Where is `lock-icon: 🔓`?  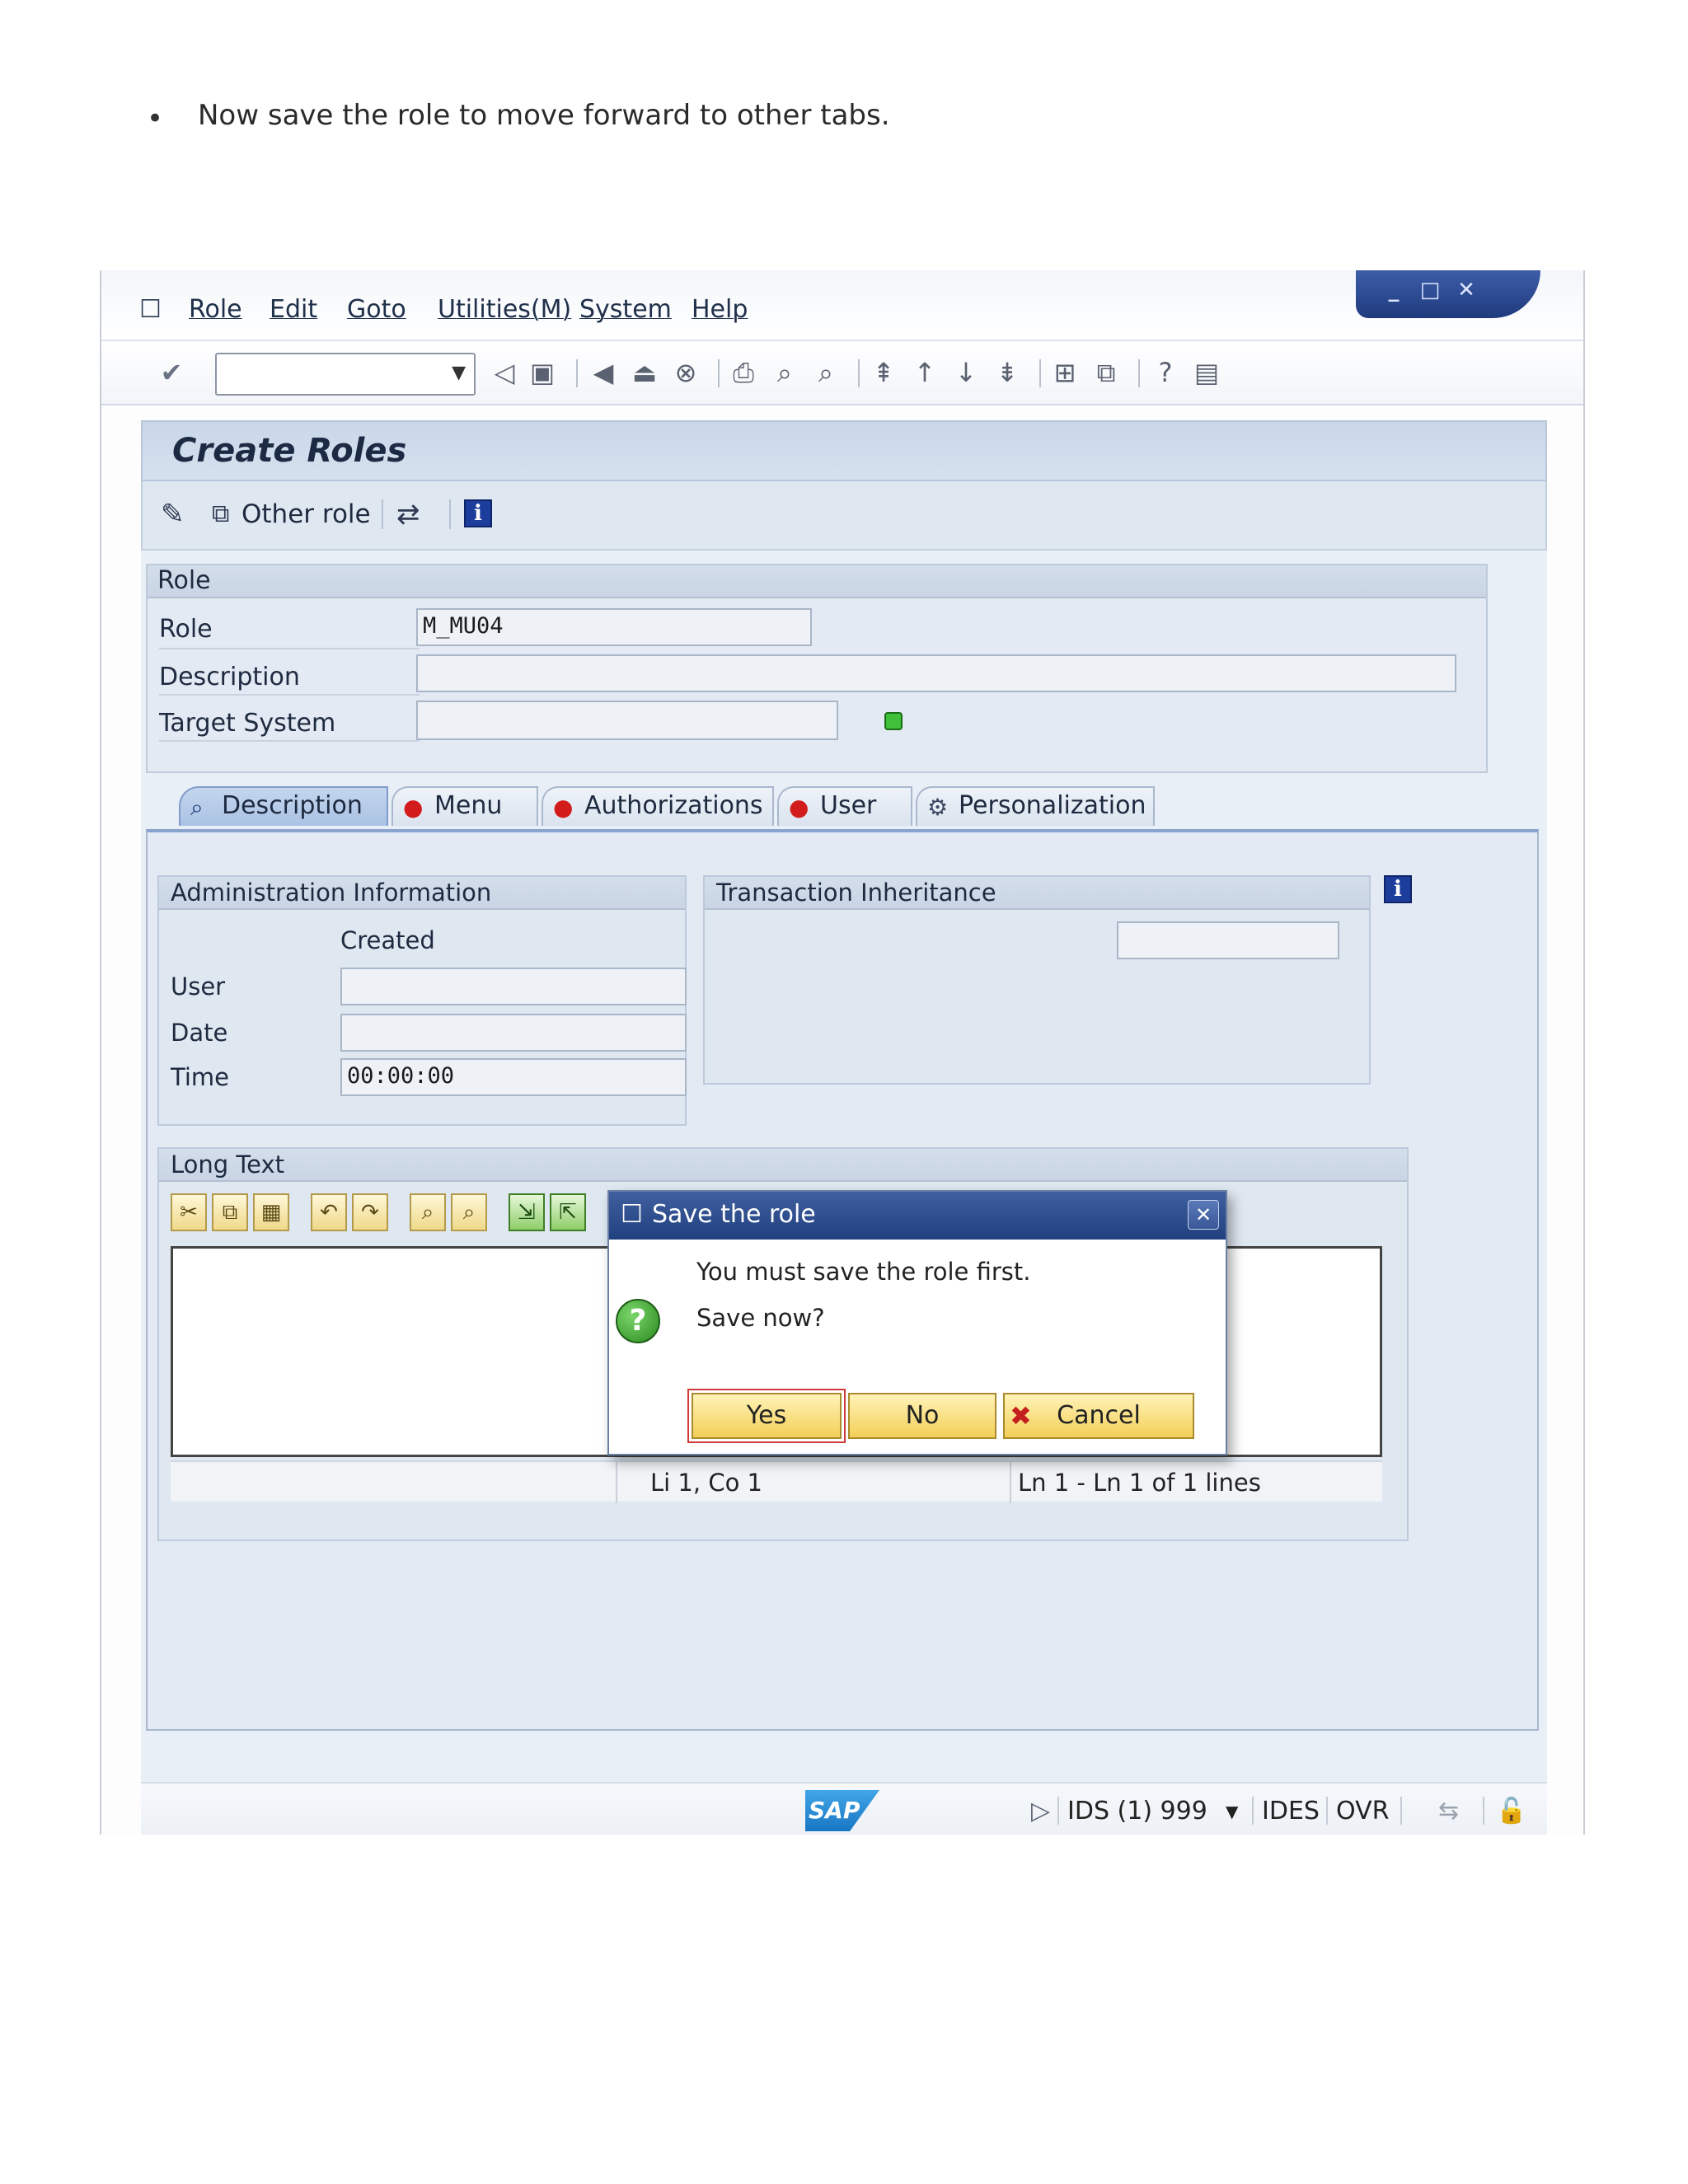
lock-icon: 🔓 is located at coordinates (1511, 1811).